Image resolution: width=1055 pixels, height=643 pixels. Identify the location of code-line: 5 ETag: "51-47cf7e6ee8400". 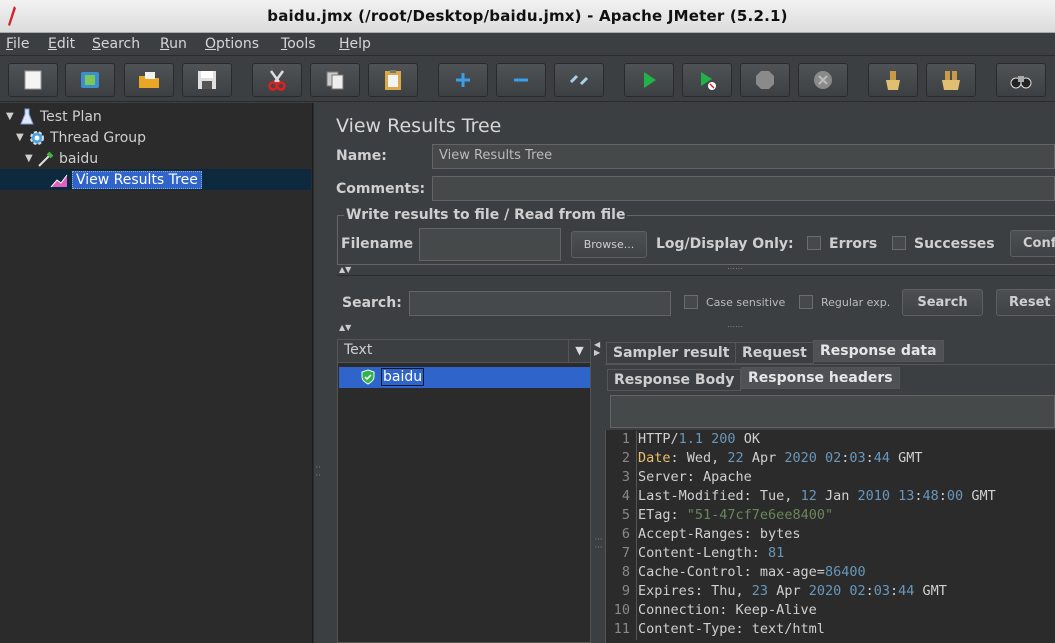
(830, 516).